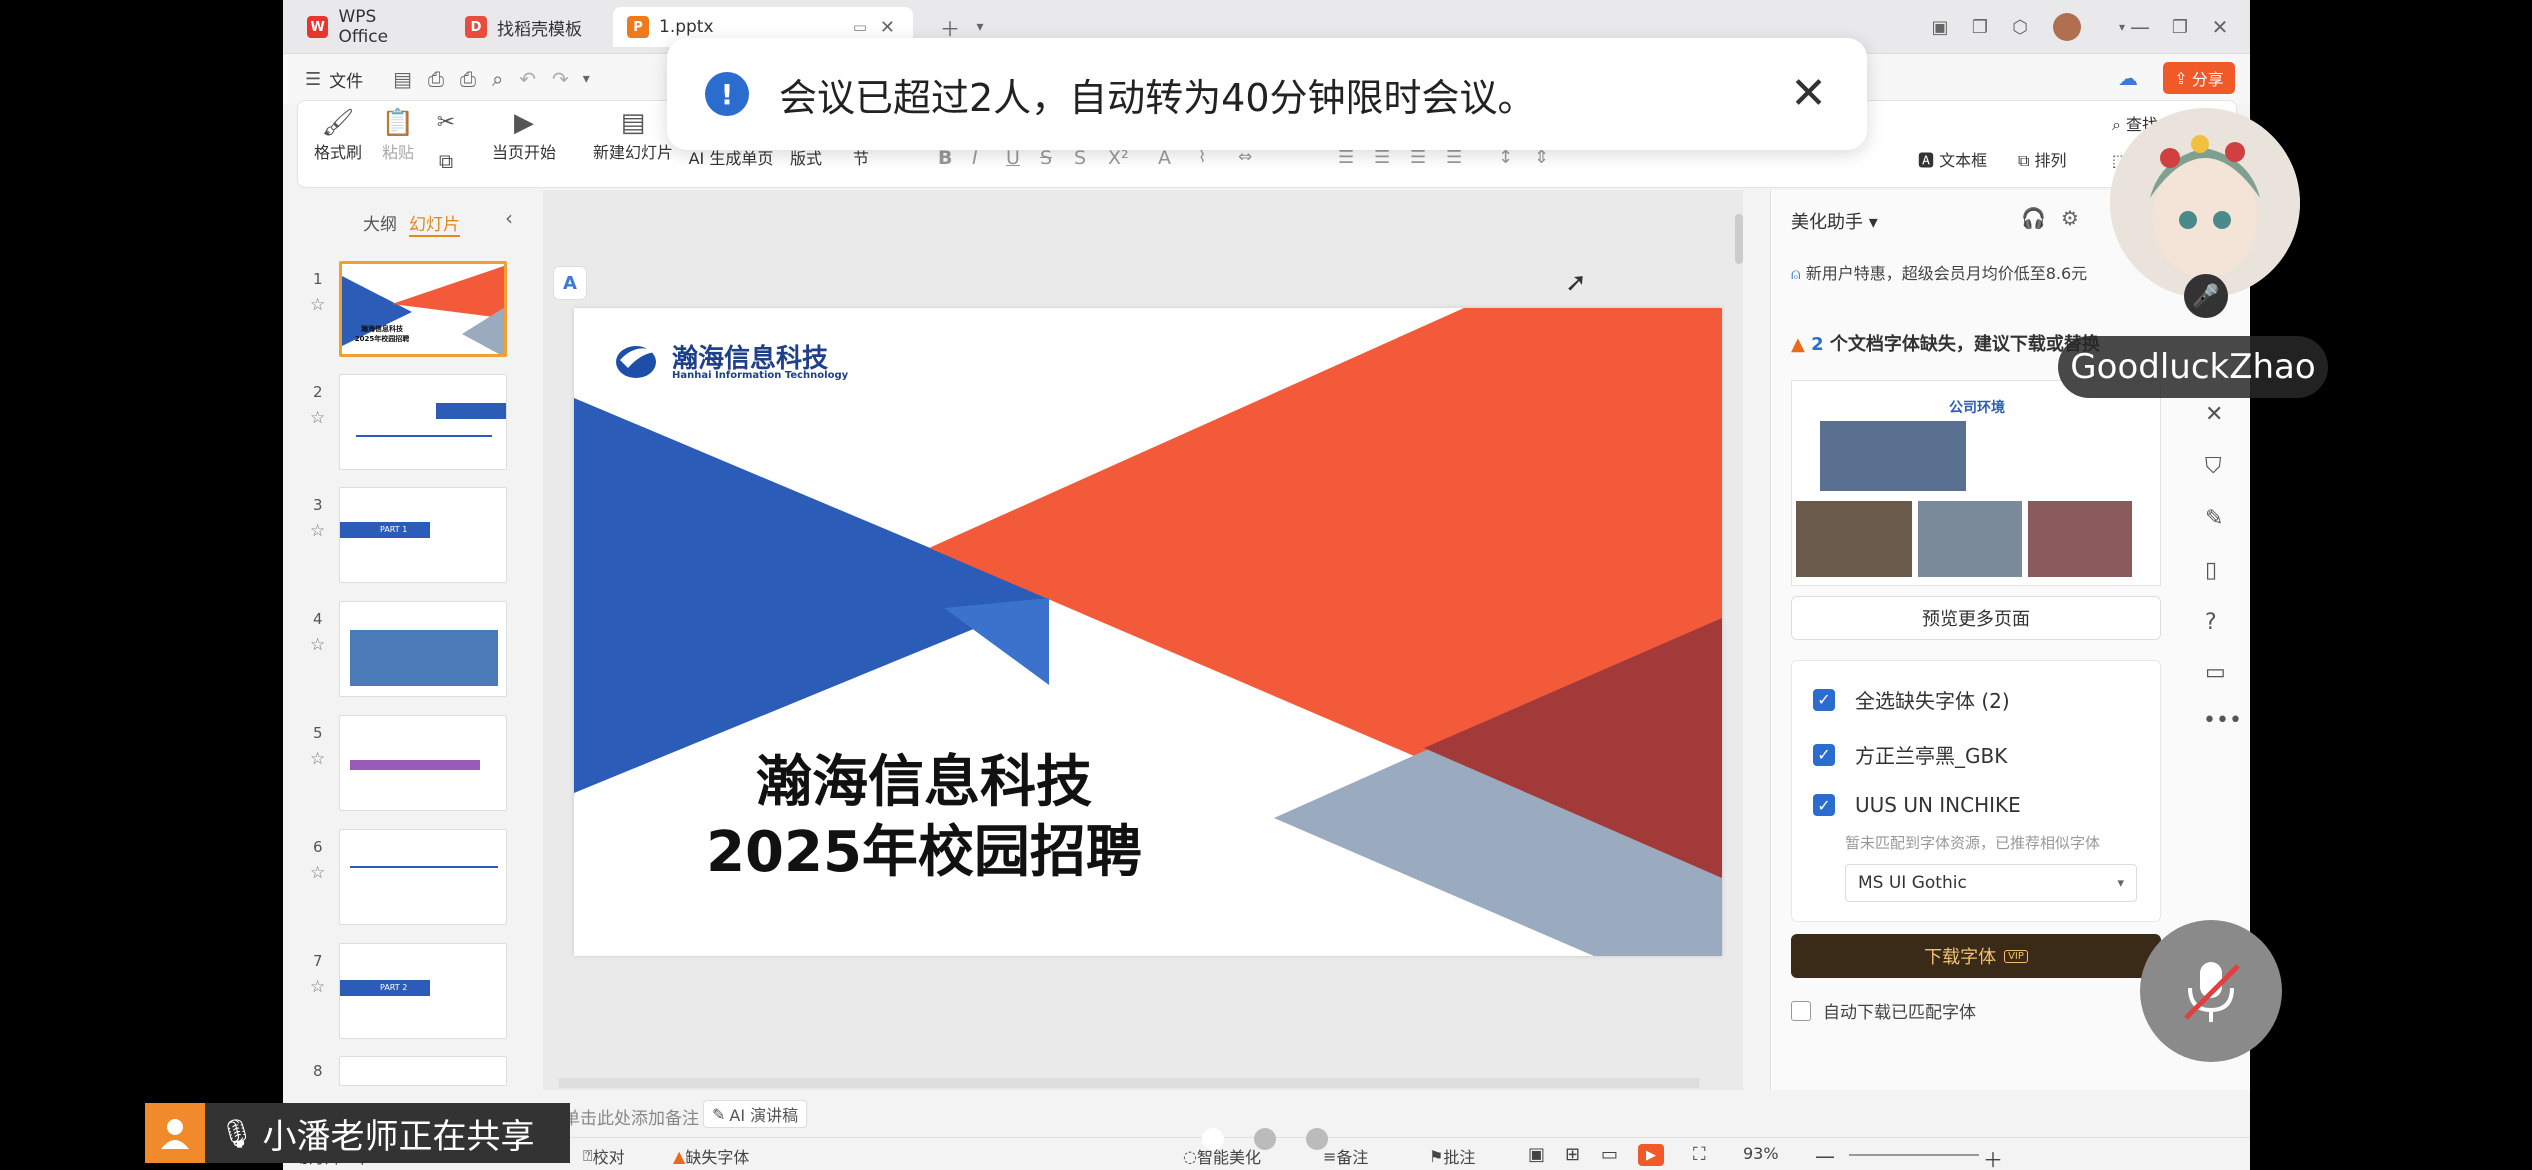 The width and height of the screenshot is (2532, 1170). I want to click on export-icon: ⎙, so click(436, 79).